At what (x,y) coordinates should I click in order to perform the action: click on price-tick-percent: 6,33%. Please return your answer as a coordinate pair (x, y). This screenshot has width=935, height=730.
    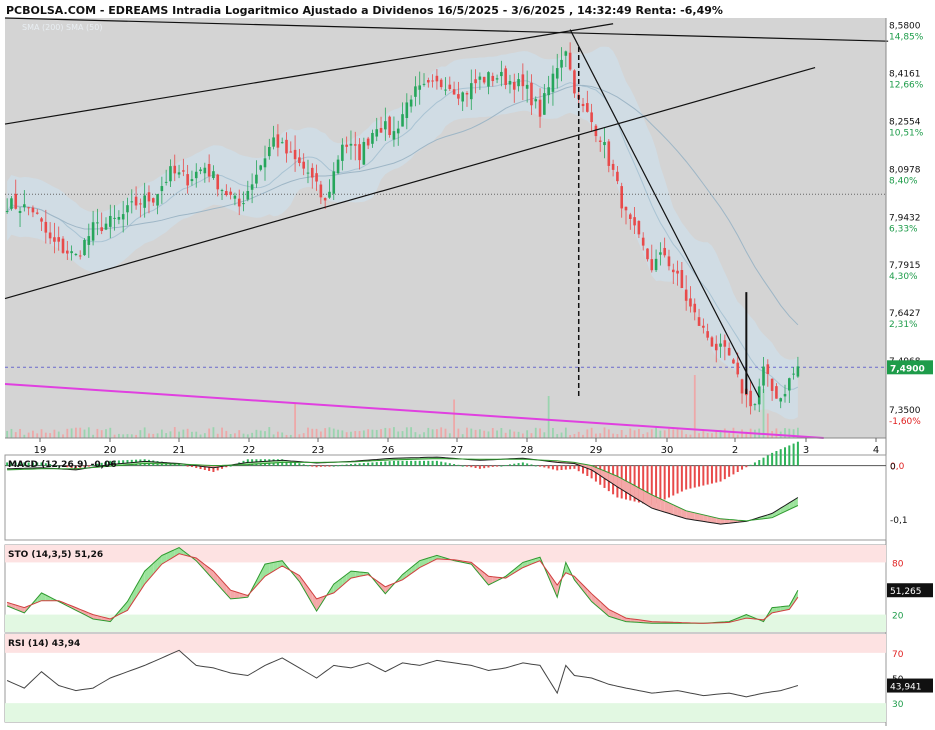
    Looking at the image, I should click on (903, 229).